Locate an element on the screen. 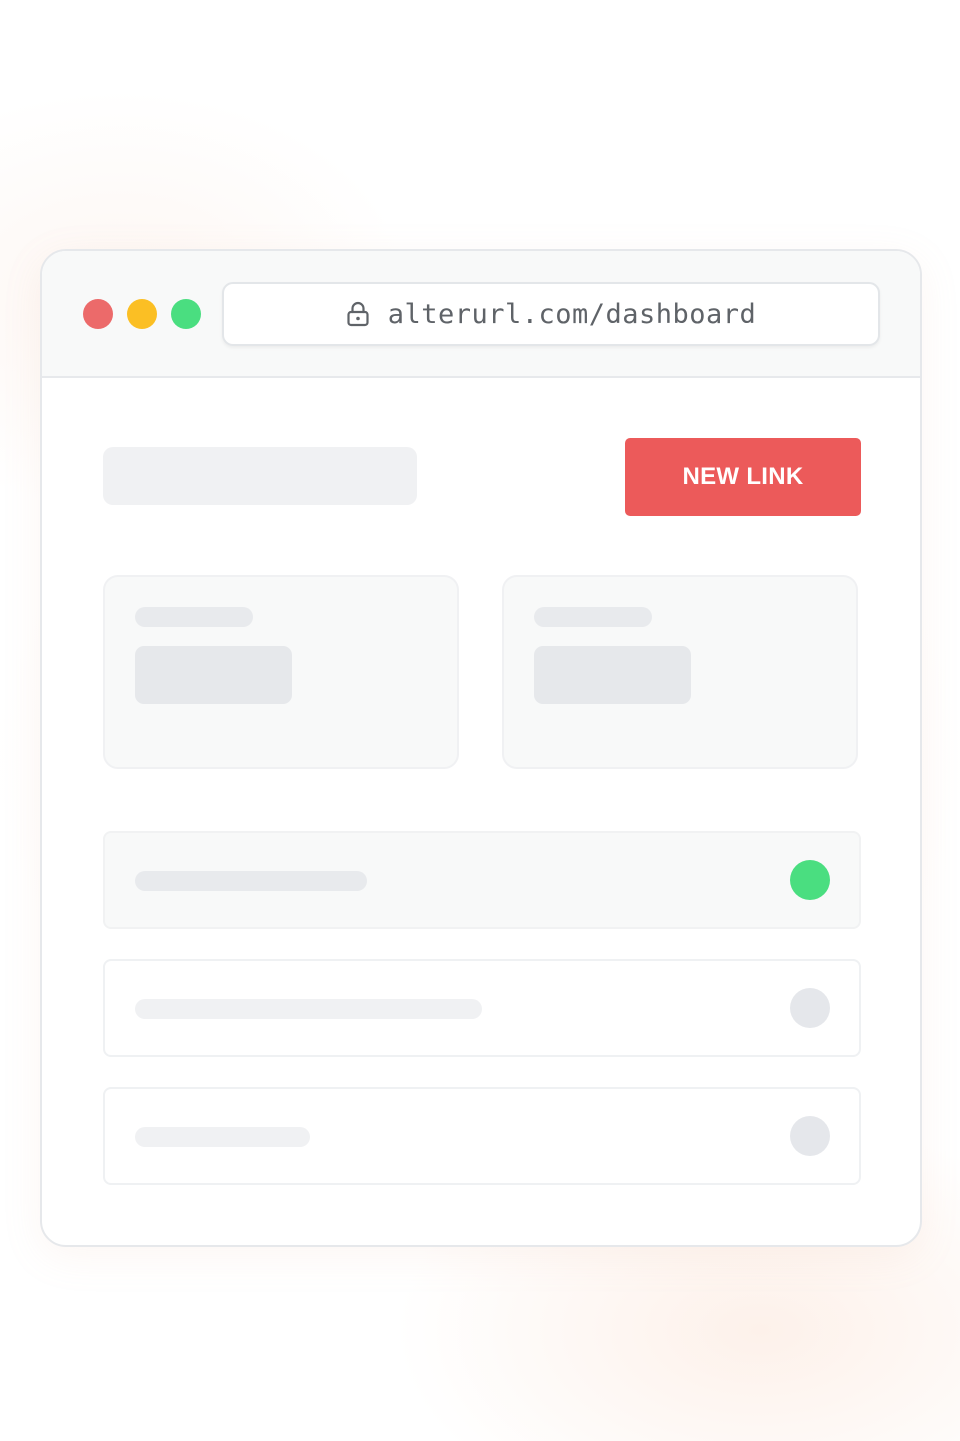 Image resolution: width=960 pixels, height=1441 pixels. browser-titlebar: alterurl.com/dashboard is located at coordinates (481, 314).